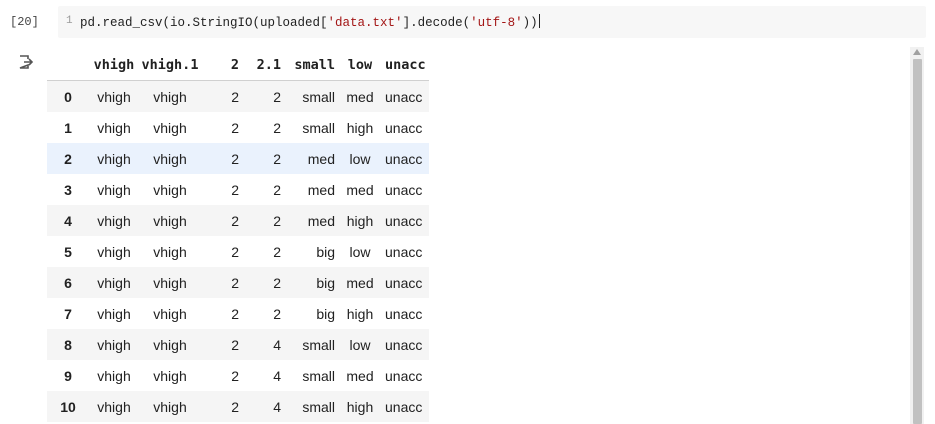  Describe the element at coordinates (917, 52) in the screenshot. I see `scroll-up-arrow-icon` at that location.